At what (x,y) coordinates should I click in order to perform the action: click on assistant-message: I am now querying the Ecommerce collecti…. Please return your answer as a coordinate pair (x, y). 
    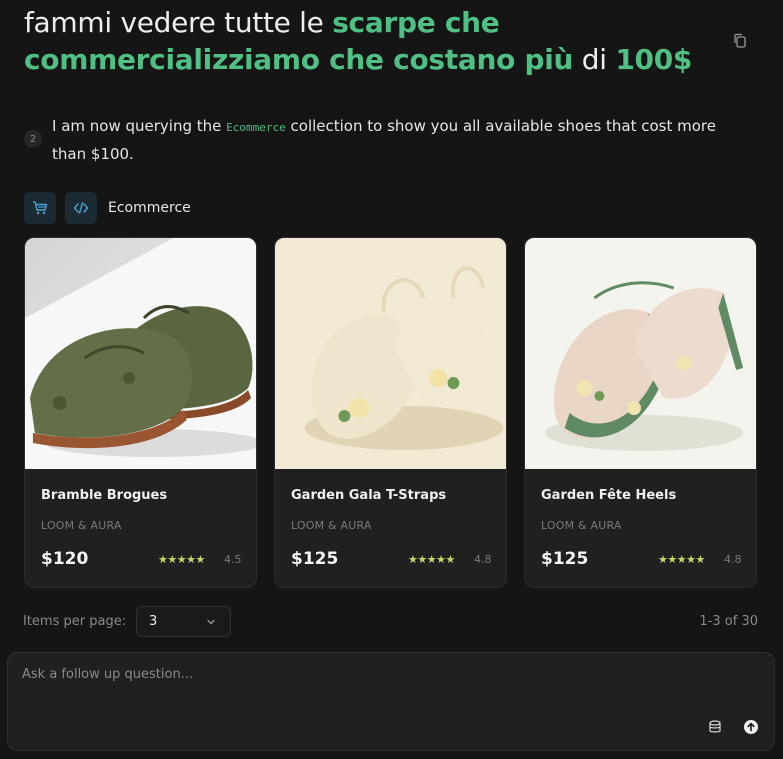
    Looking at the image, I should click on (402, 140).